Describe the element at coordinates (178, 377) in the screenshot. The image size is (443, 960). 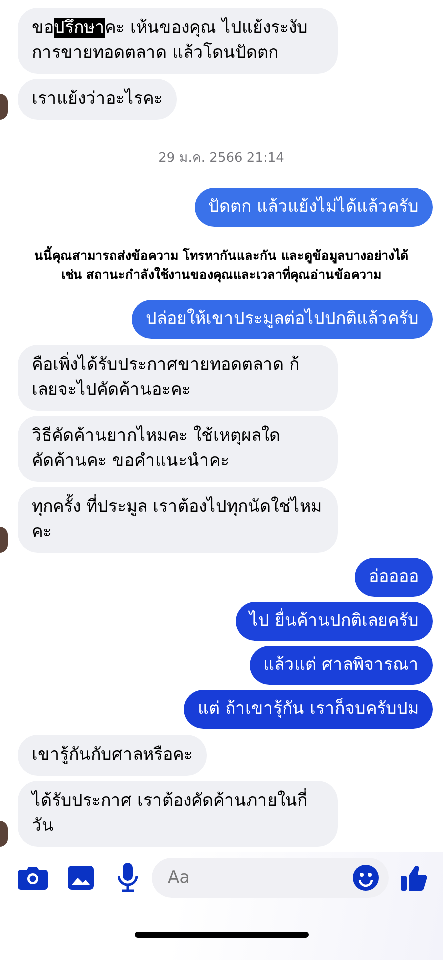
I see `message-bubble: คือเพิ่งได้รับประกาศขายทอดตลาด ก้เลยจะไปคัดค้านอะคะ` at that location.